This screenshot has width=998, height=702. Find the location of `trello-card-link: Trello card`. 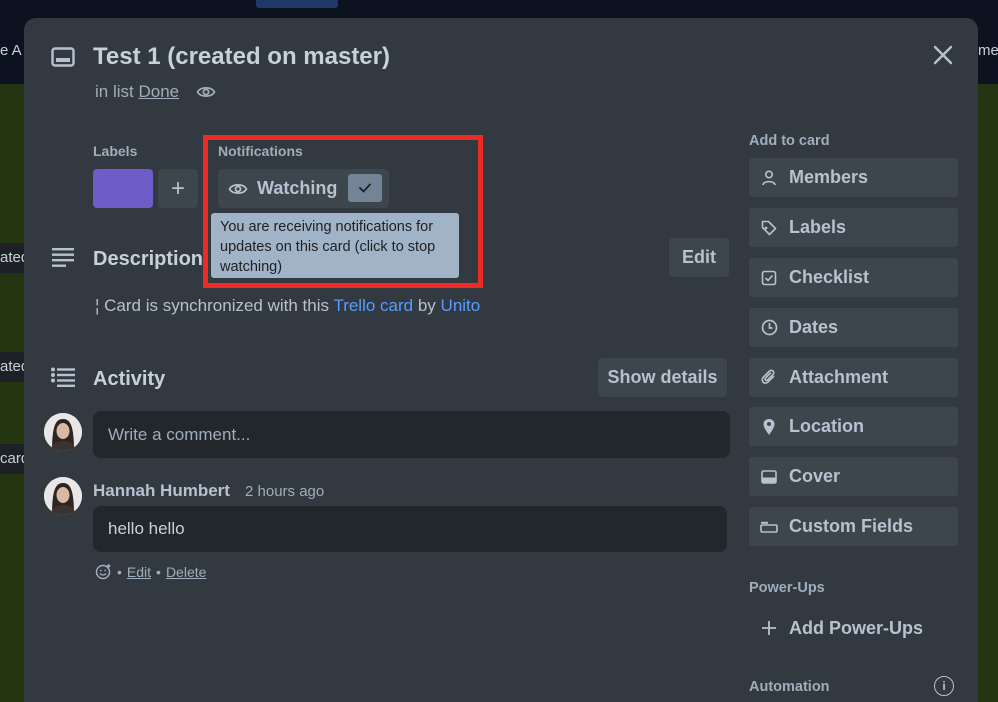

trello-card-link: Trello card is located at coordinates (373, 305).